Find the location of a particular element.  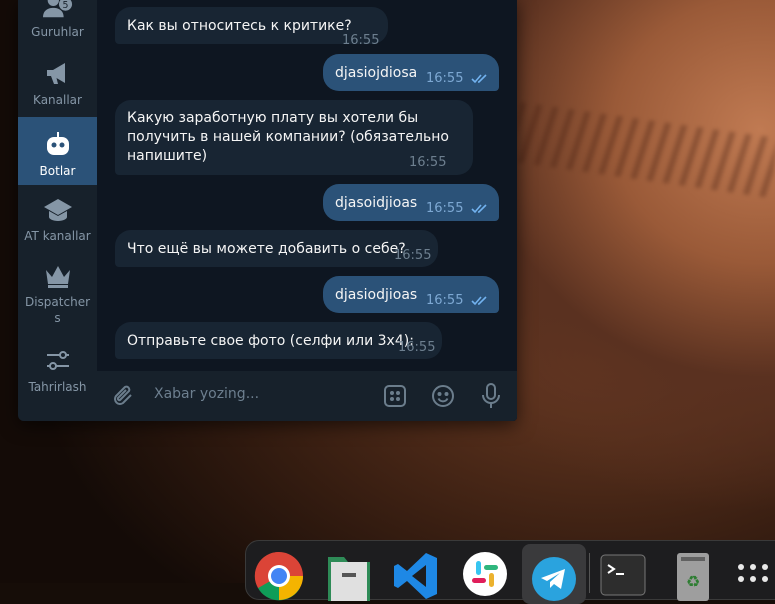

crown-icon is located at coordinates (58, 276).